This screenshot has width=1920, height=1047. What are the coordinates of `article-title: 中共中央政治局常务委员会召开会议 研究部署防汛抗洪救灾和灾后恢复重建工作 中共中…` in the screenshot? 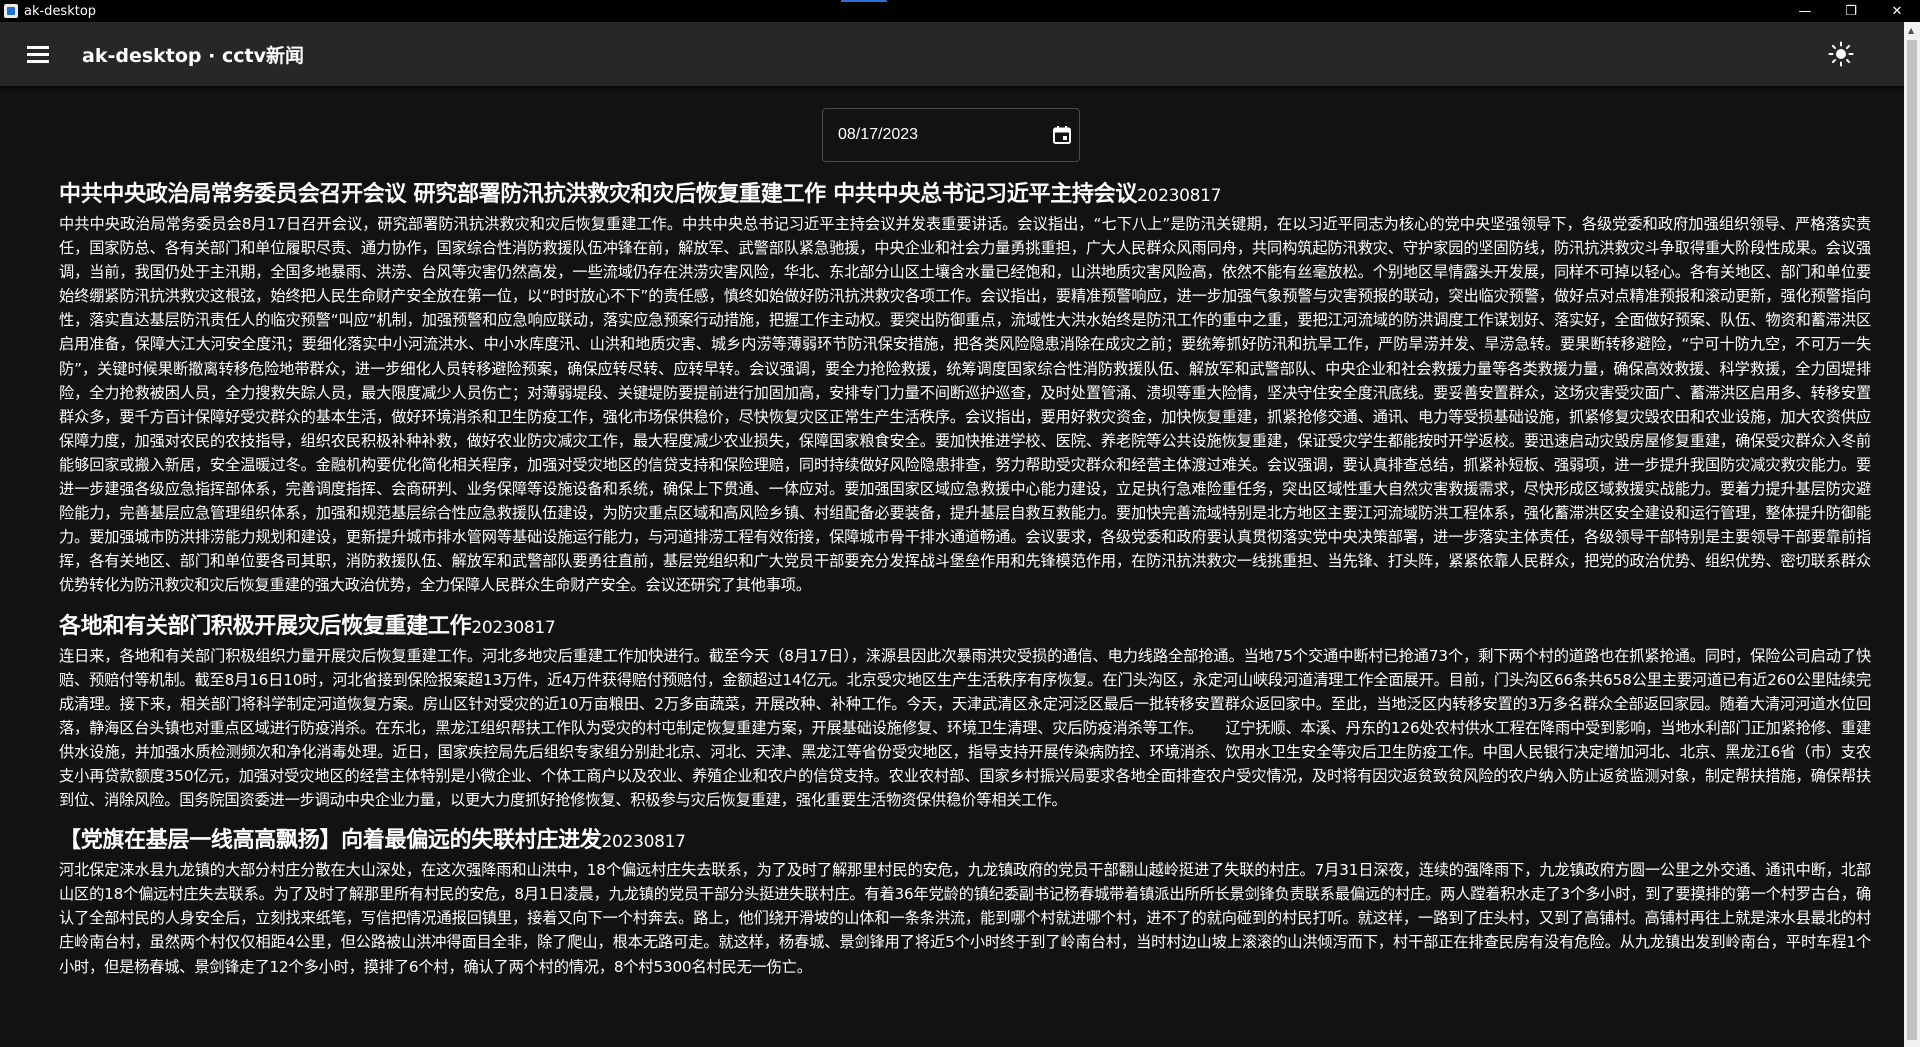 It's located at (965, 195).